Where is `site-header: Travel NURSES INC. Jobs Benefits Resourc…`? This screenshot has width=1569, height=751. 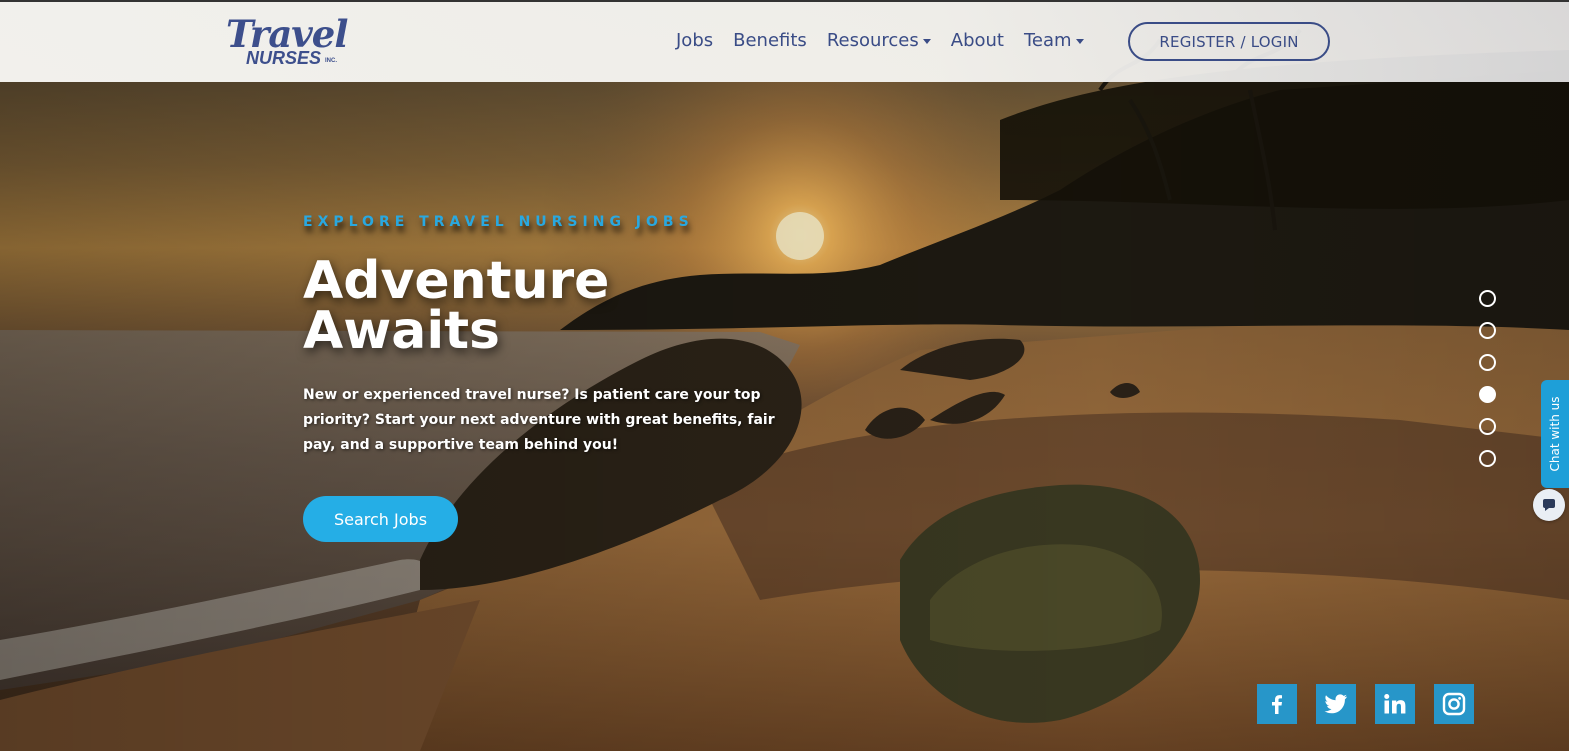
site-header: Travel NURSES INC. Jobs Benefits Resourc… is located at coordinates (784, 42).